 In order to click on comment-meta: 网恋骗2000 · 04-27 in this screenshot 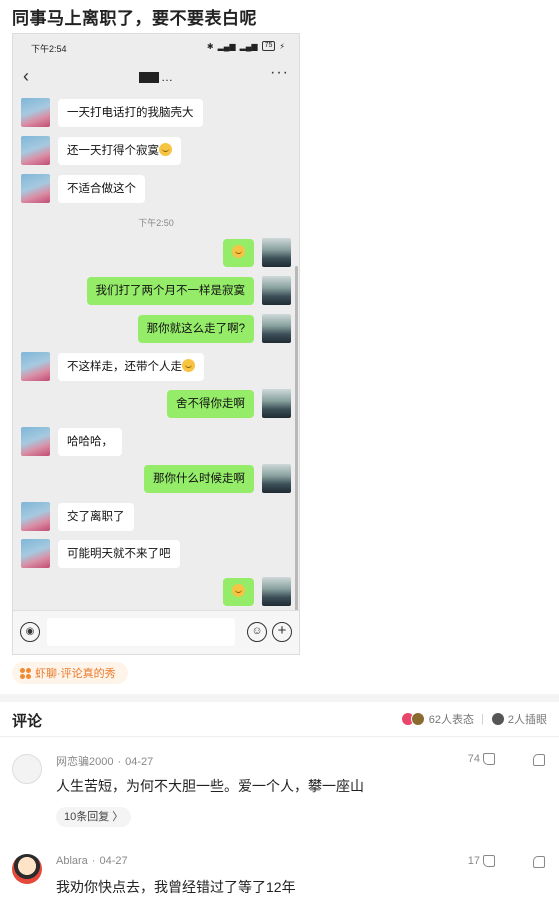, I will do `click(105, 762)`.